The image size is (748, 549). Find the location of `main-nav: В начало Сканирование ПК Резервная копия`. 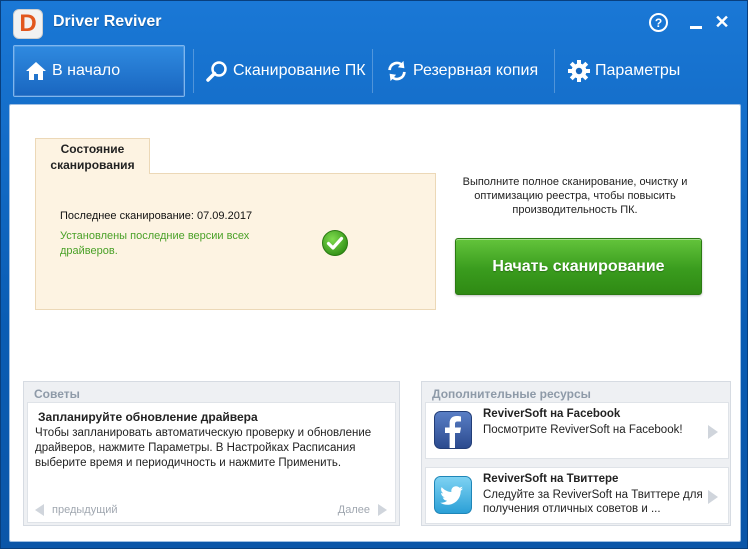

main-nav: В начало Сканирование ПК Резервная копия is located at coordinates (375, 72).